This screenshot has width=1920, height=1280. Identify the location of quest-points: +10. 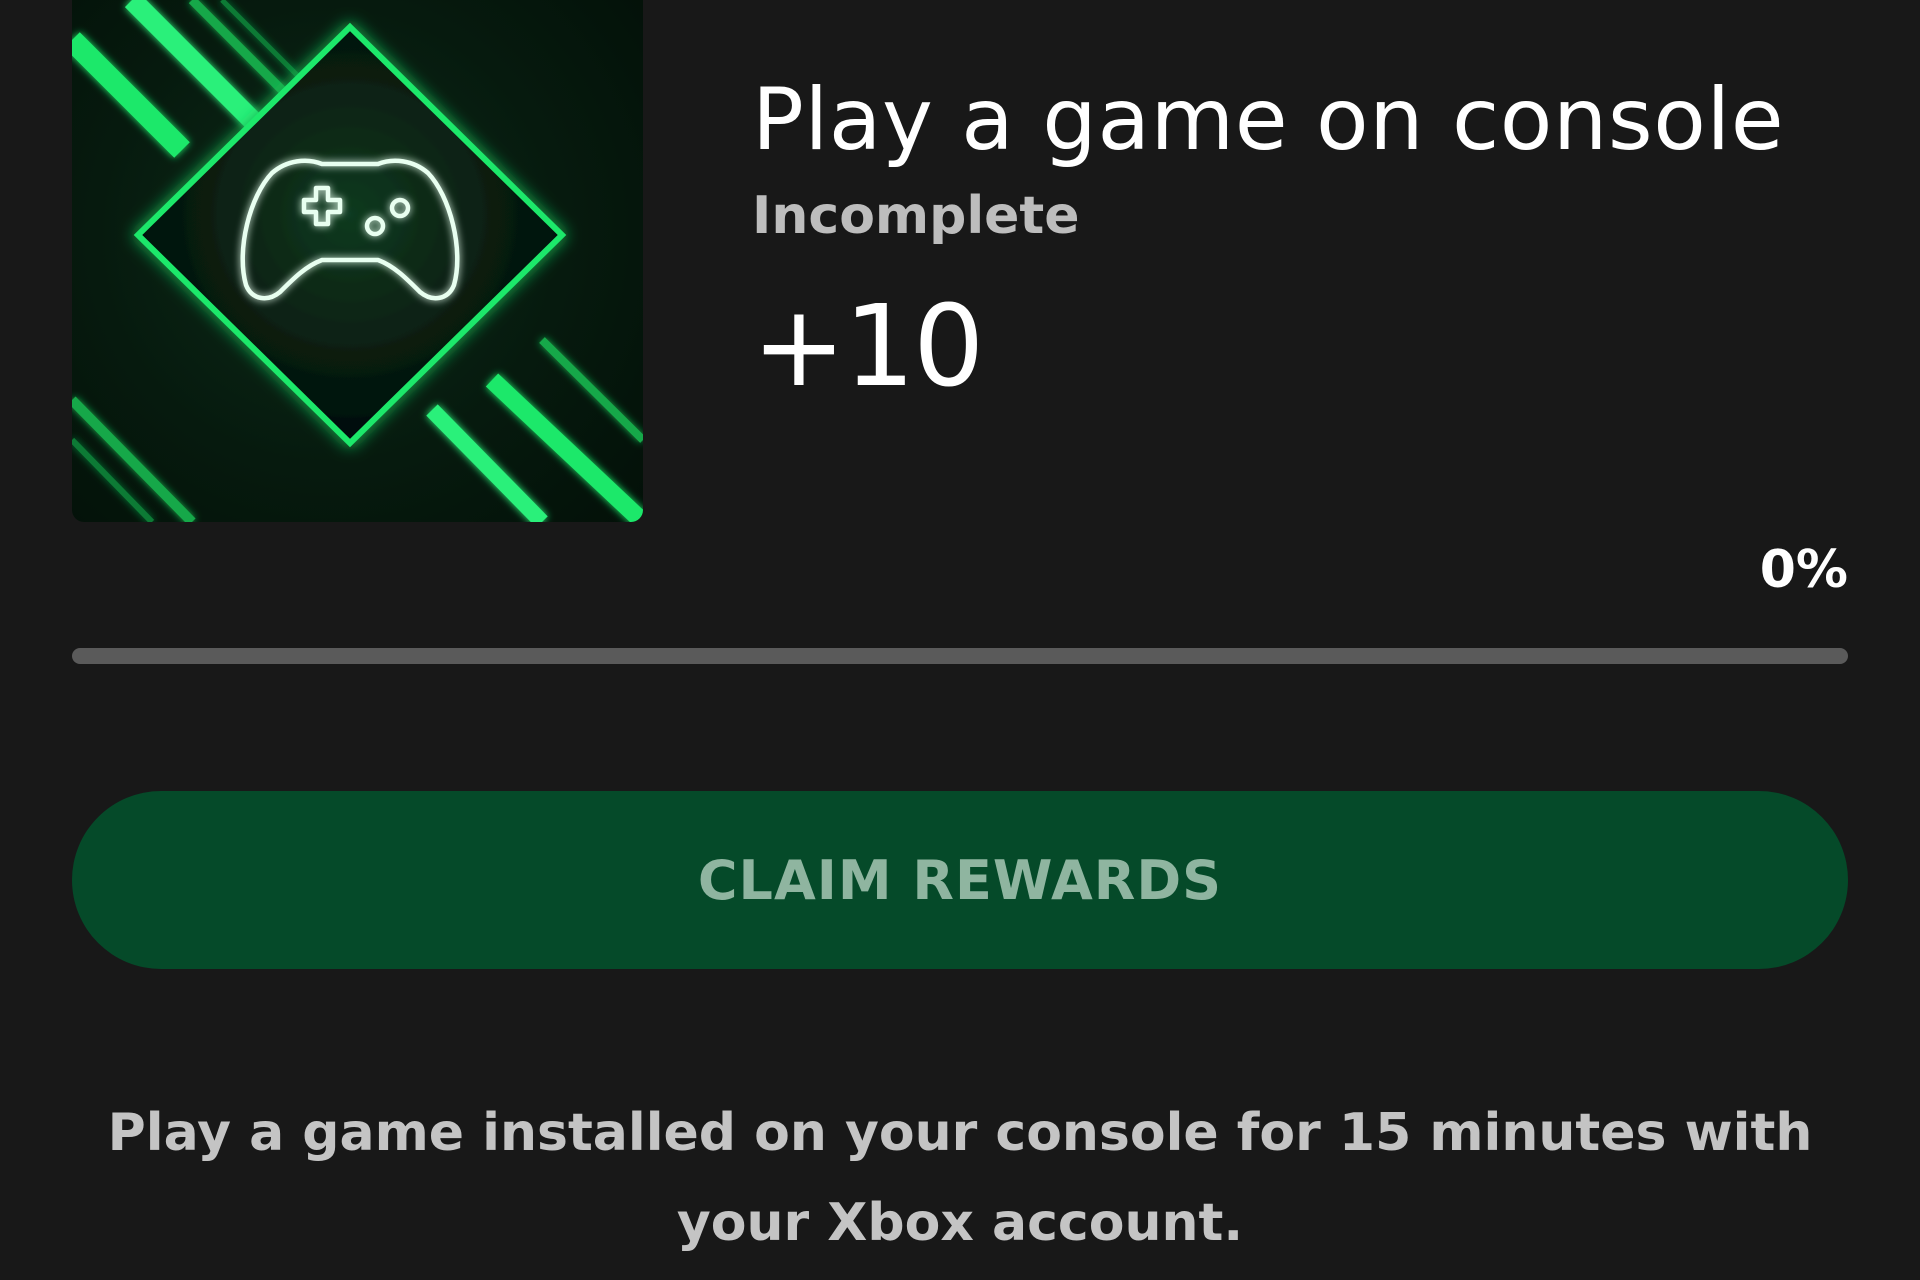
(868, 347).